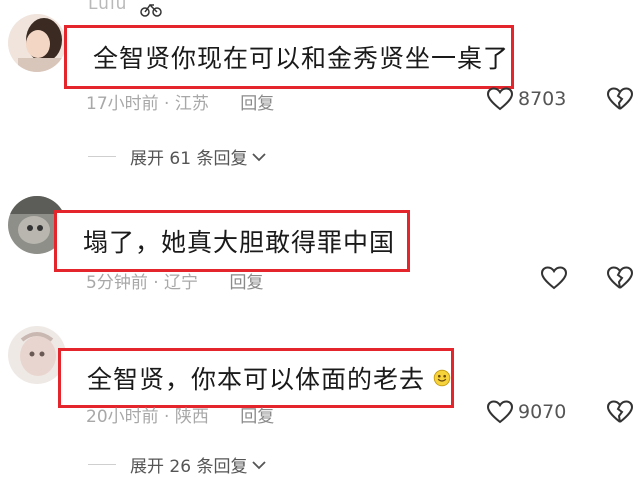  I want to click on expand-replies-label: 展开 61 条回复, so click(189, 159).